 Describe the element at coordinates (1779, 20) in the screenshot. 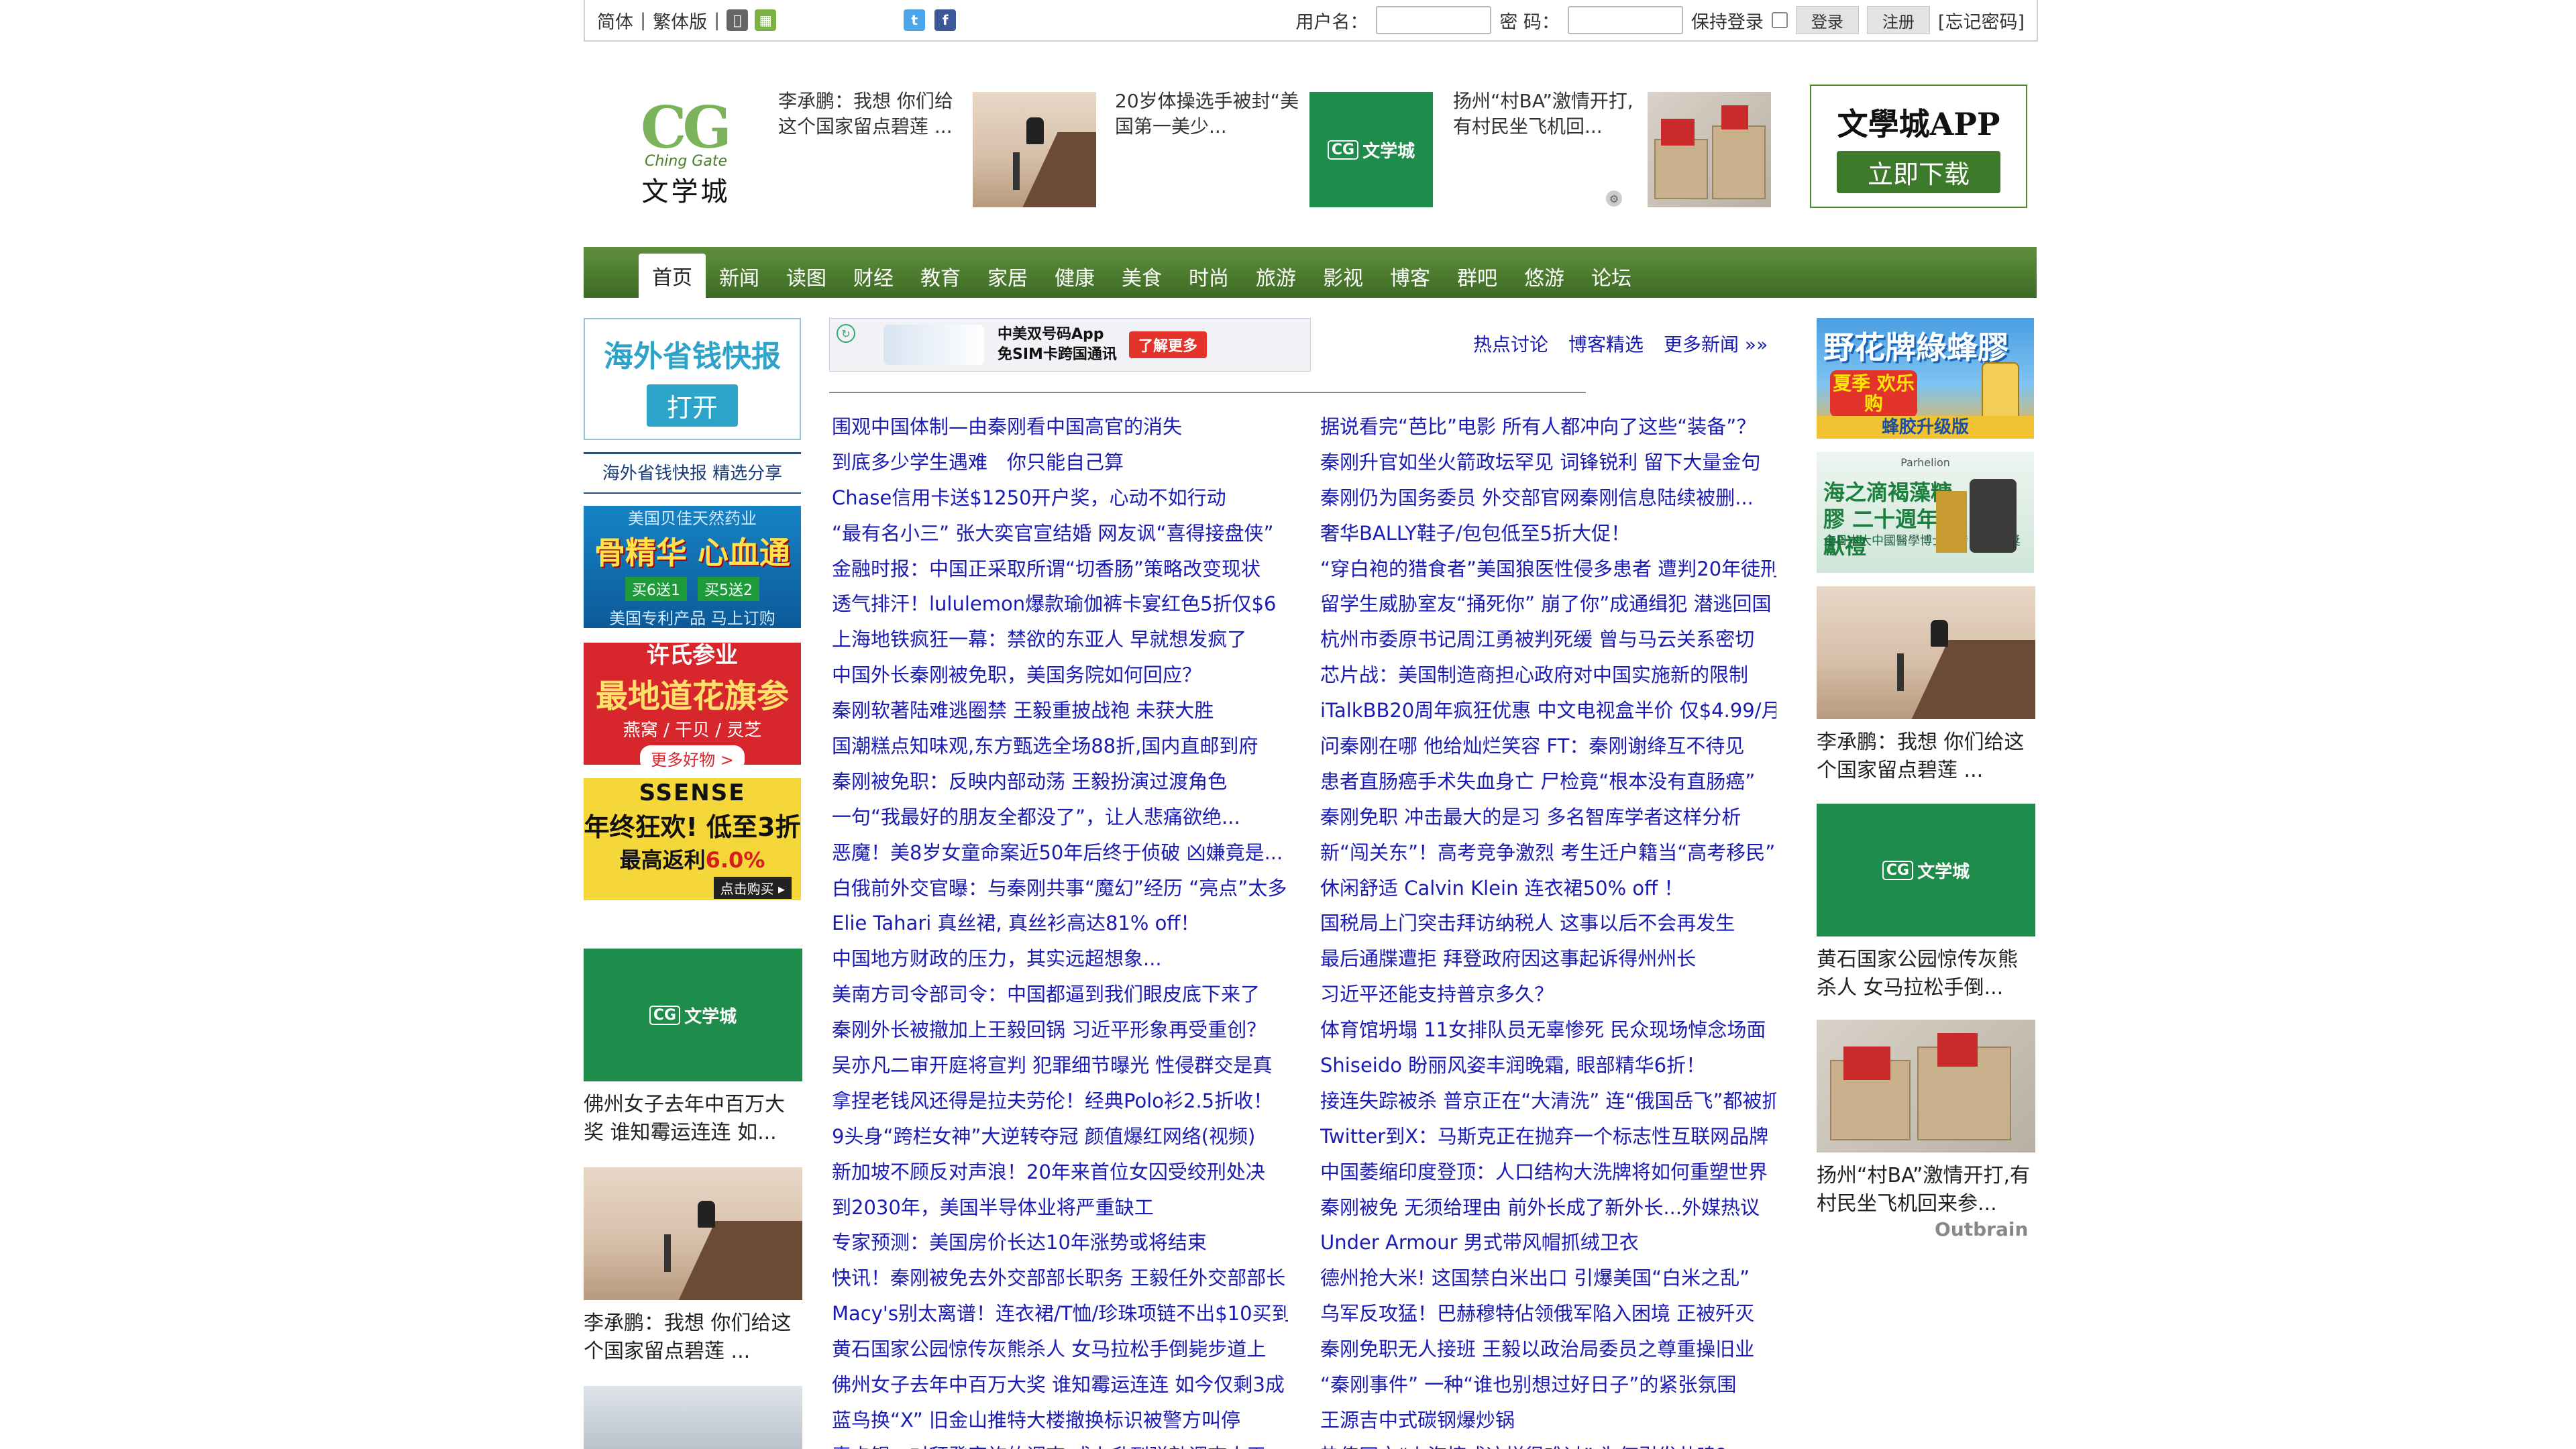

I see `remember-checkbox` at that location.